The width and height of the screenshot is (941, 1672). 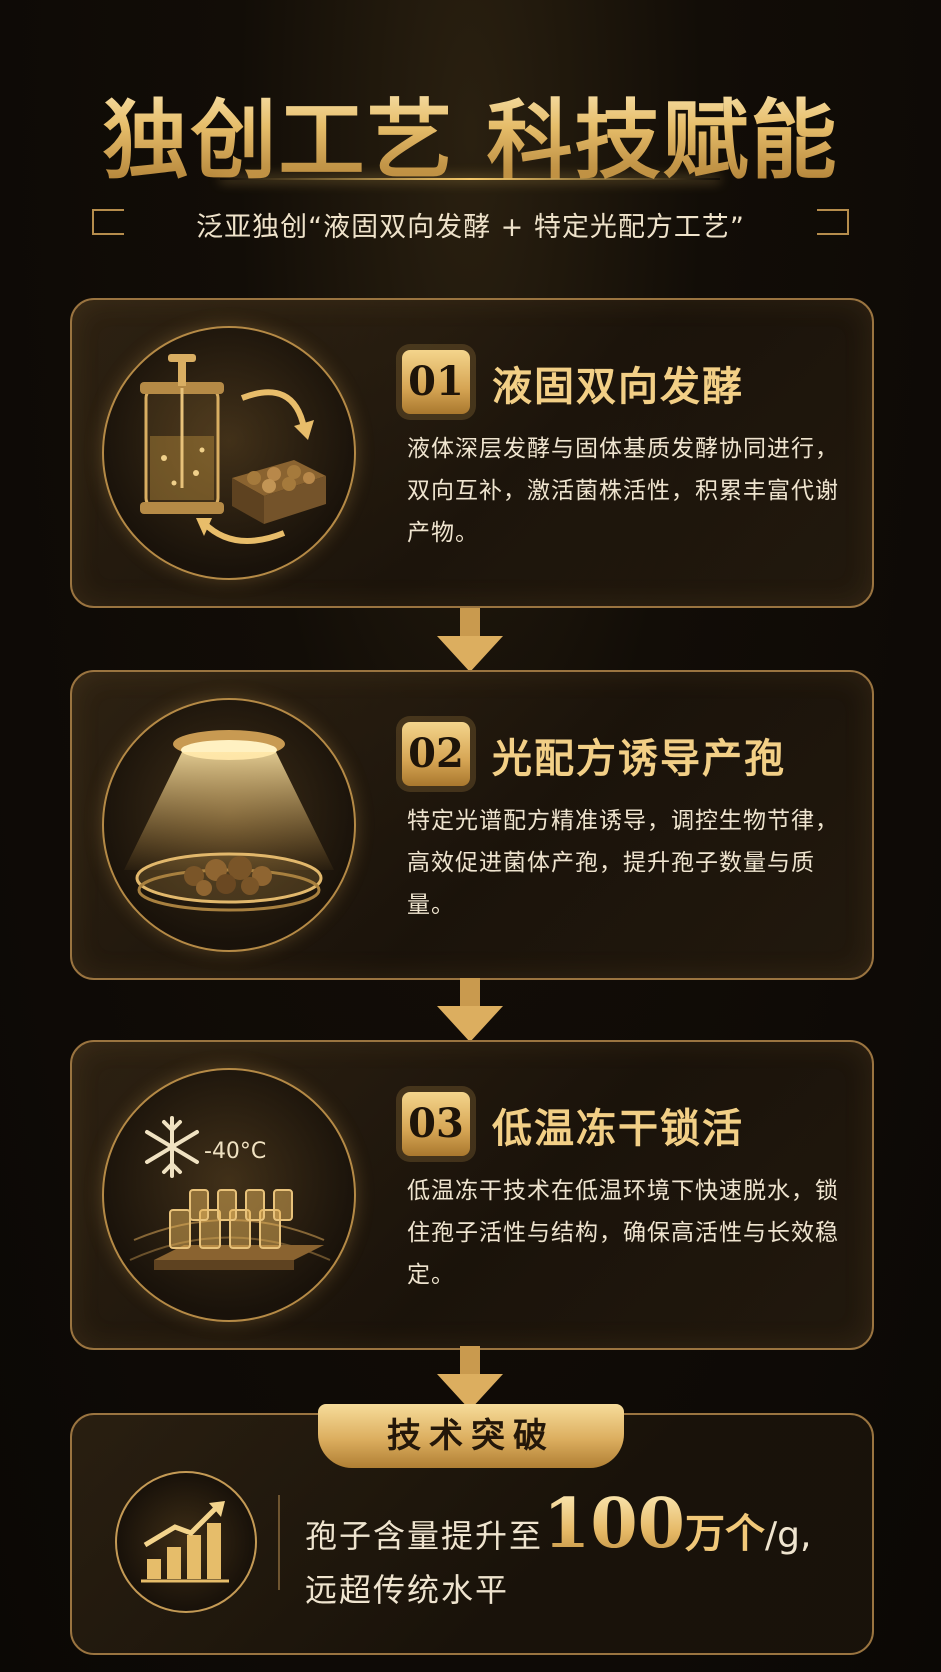 I want to click on step-number: 02, so click(x=436, y=754).